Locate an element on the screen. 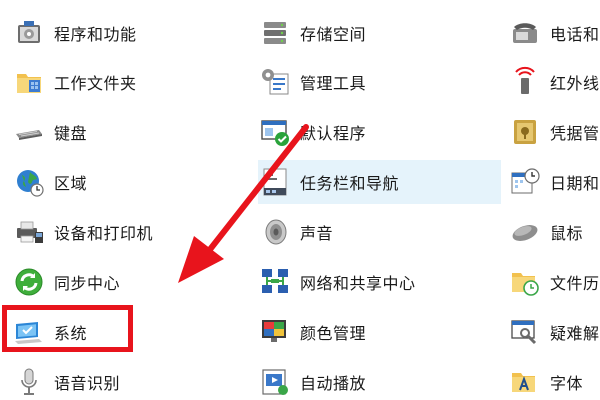 This screenshot has width=600, height=400. taskbar-navigation-icon is located at coordinates (275, 182).